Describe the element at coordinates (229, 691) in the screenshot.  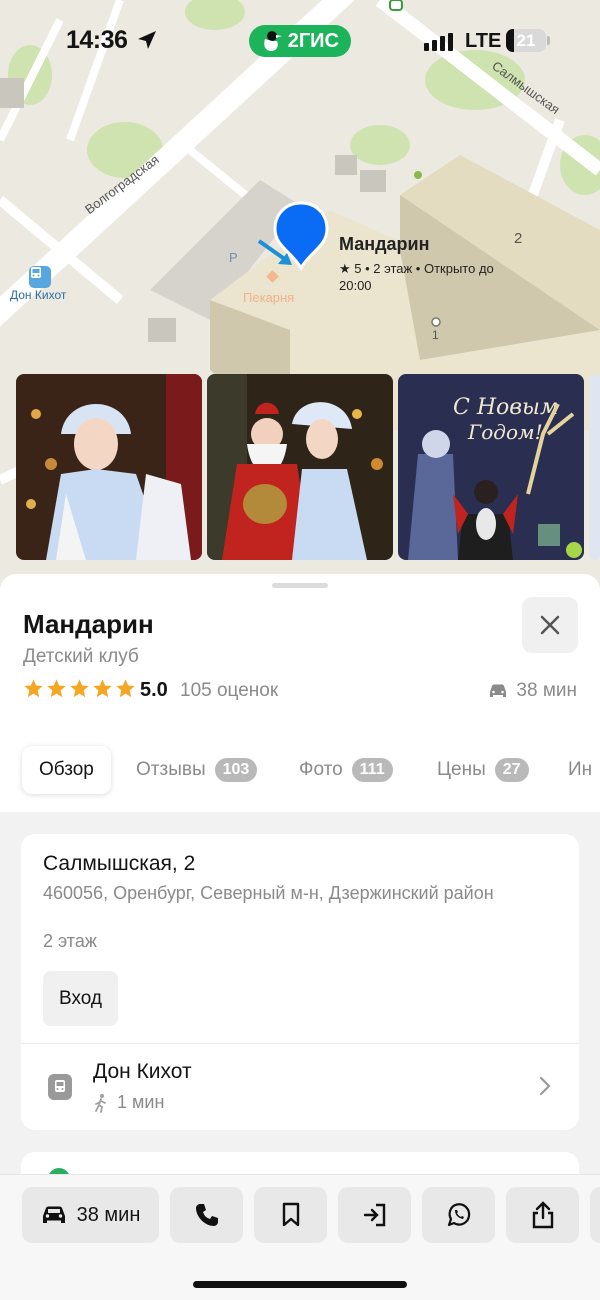
I see `rating-count: 105 оценок` at that location.